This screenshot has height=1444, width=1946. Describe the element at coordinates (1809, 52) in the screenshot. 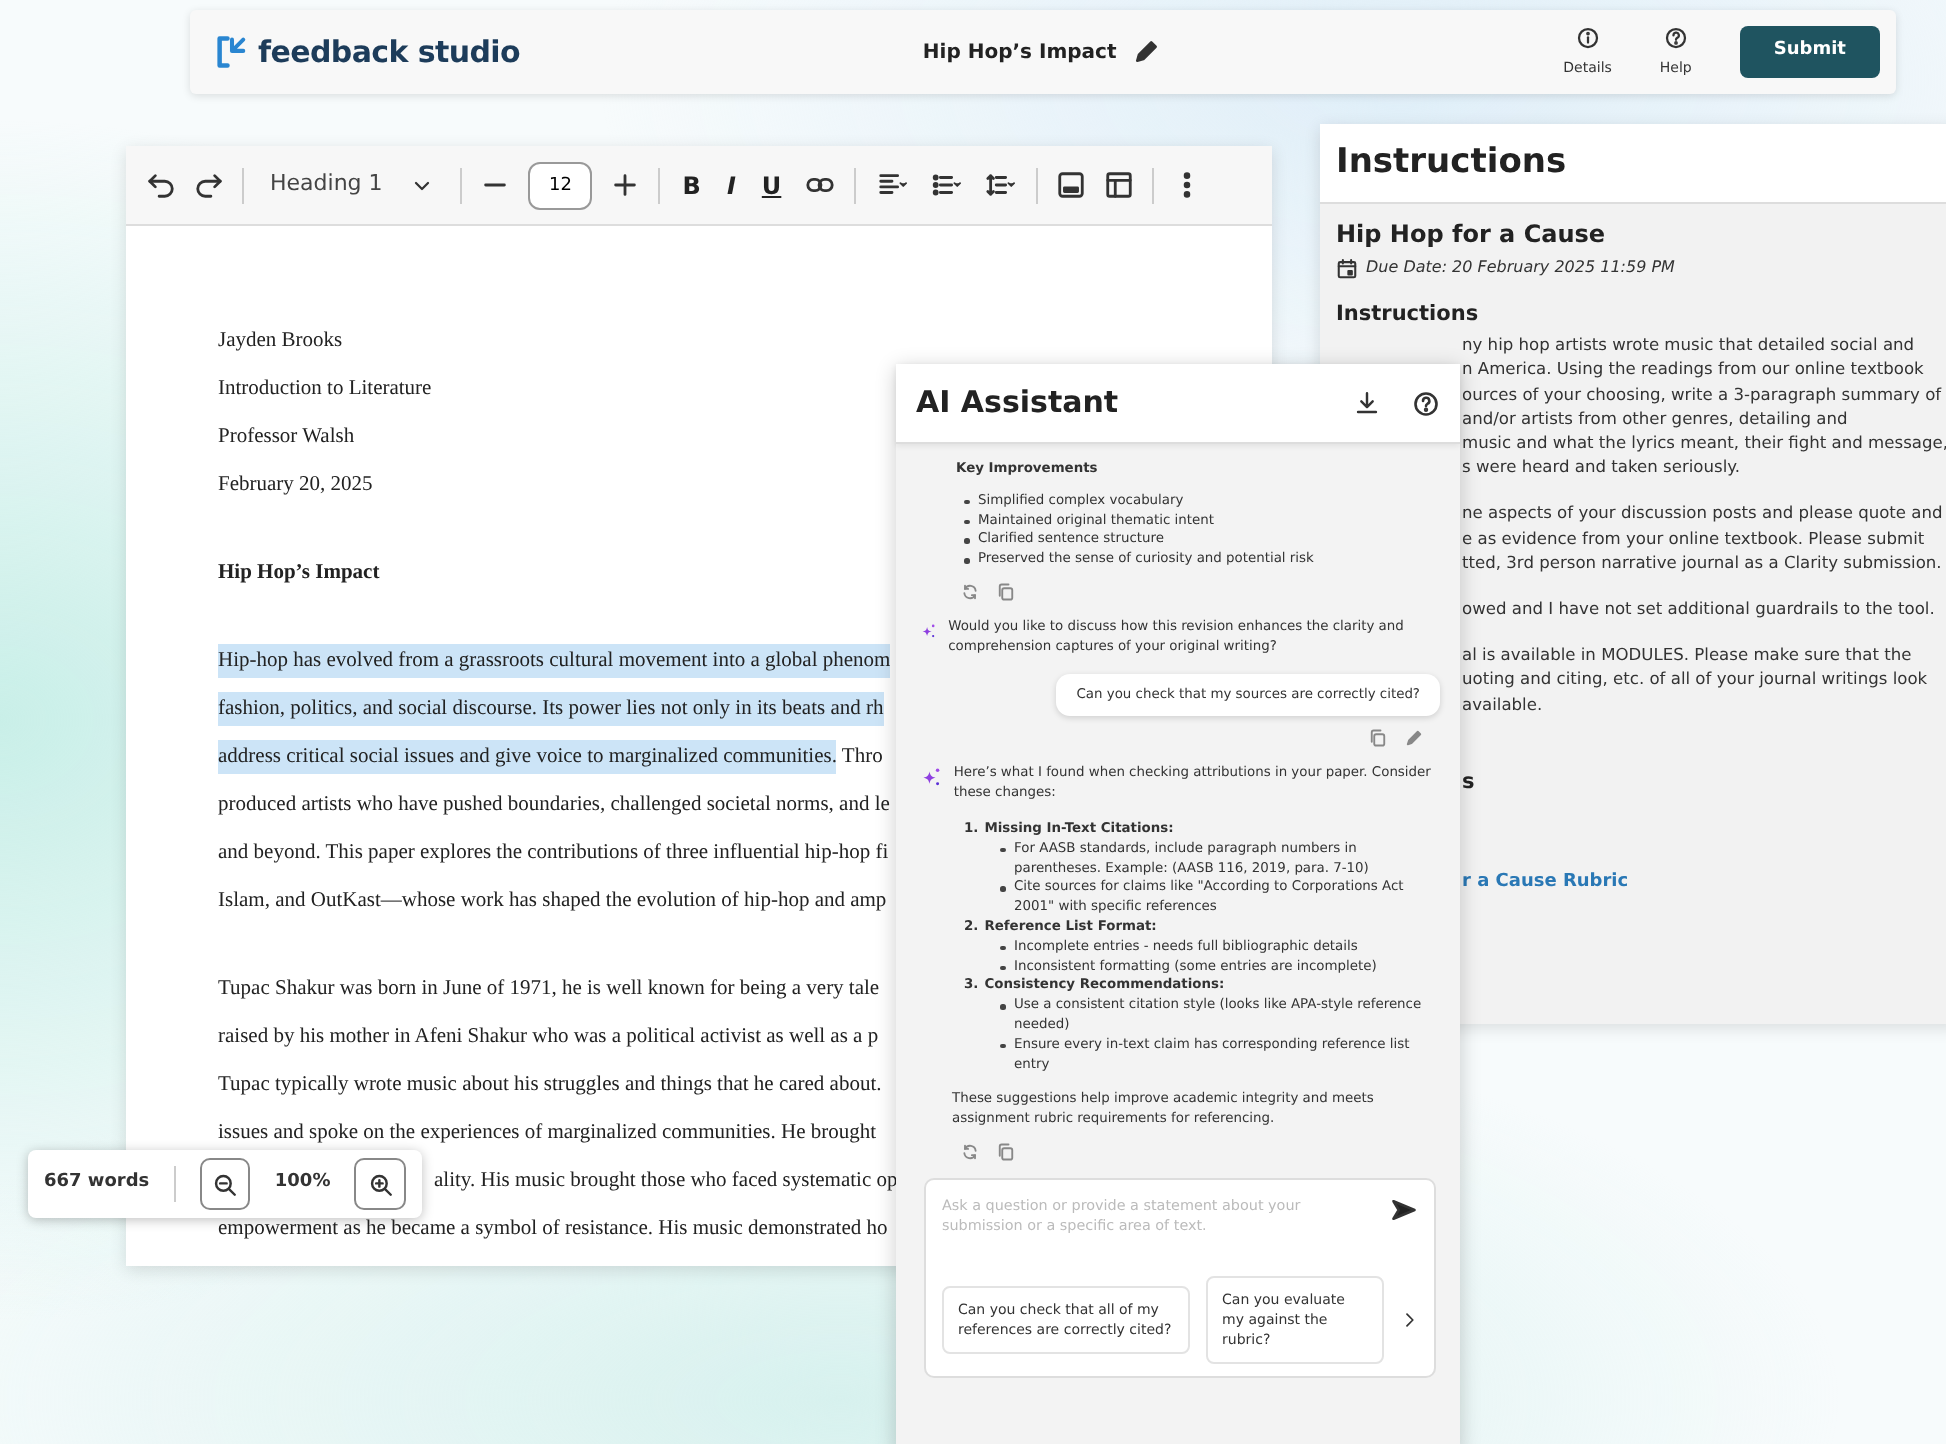

I see `submit-button: Submit` at that location.